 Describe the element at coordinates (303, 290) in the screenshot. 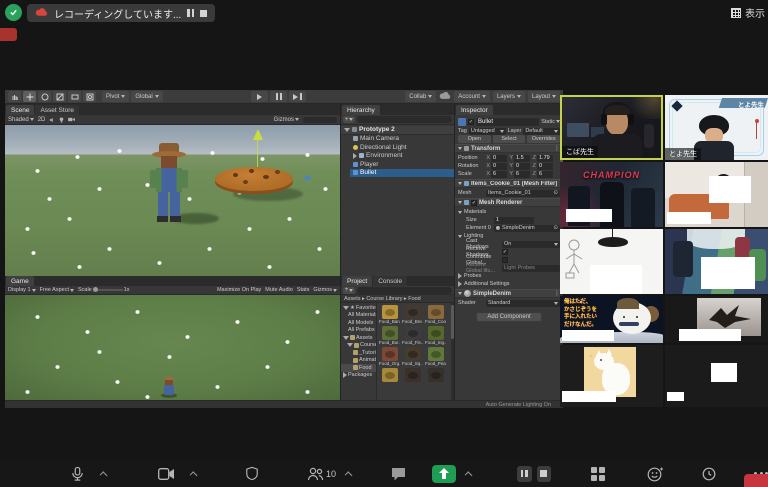

I see `stats-toggle: Stats` at that location.